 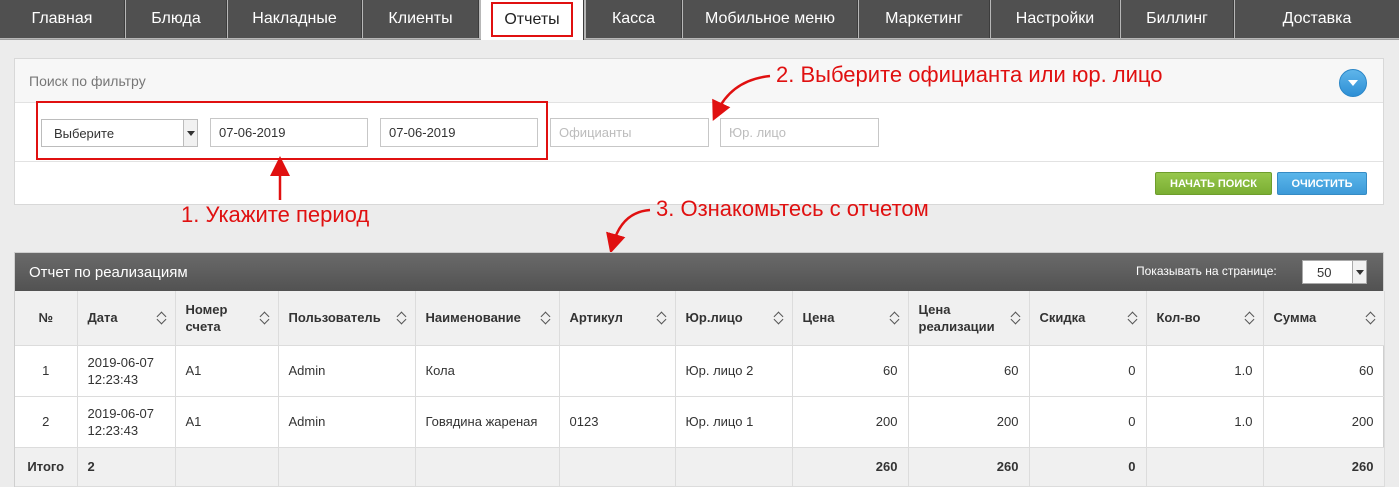 I want to click on column-header: Артикул, so click(x=617, y=318).